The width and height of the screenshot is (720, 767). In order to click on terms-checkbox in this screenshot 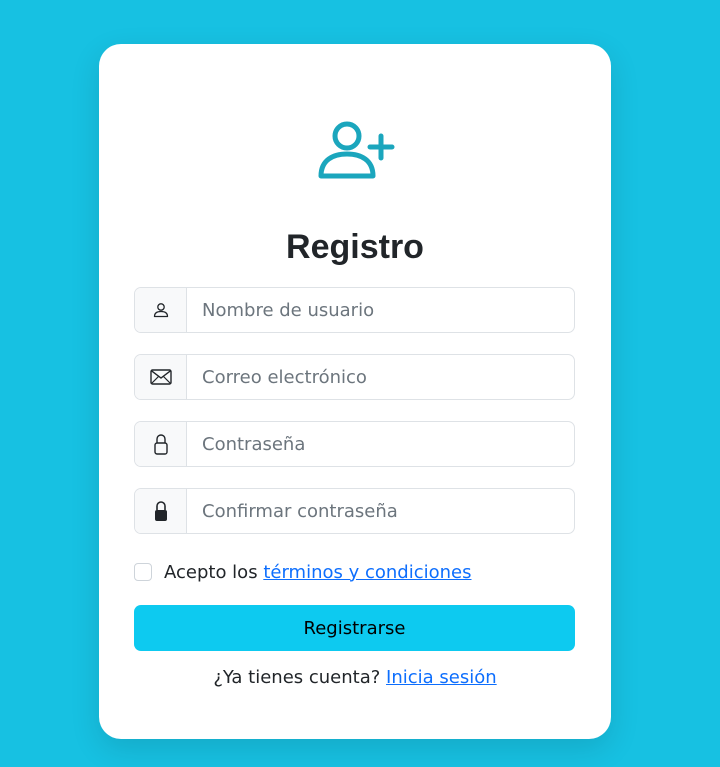, I will do `click(143, 572)`.